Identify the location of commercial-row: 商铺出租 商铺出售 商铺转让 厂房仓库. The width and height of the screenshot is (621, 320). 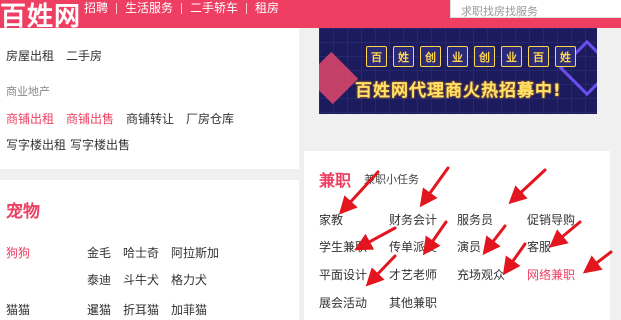
(126, 118).